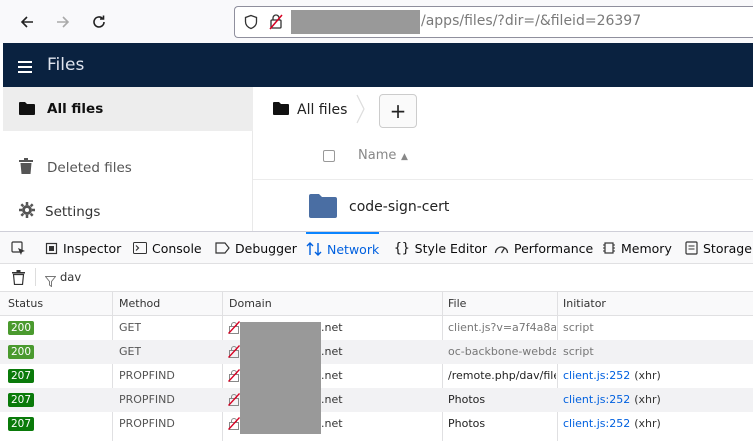 The width and height of the screenshot is (753, 441). Describe the element at coordinates (27, 22) in the screenshot. I see `back-arrow-icon` at that location.